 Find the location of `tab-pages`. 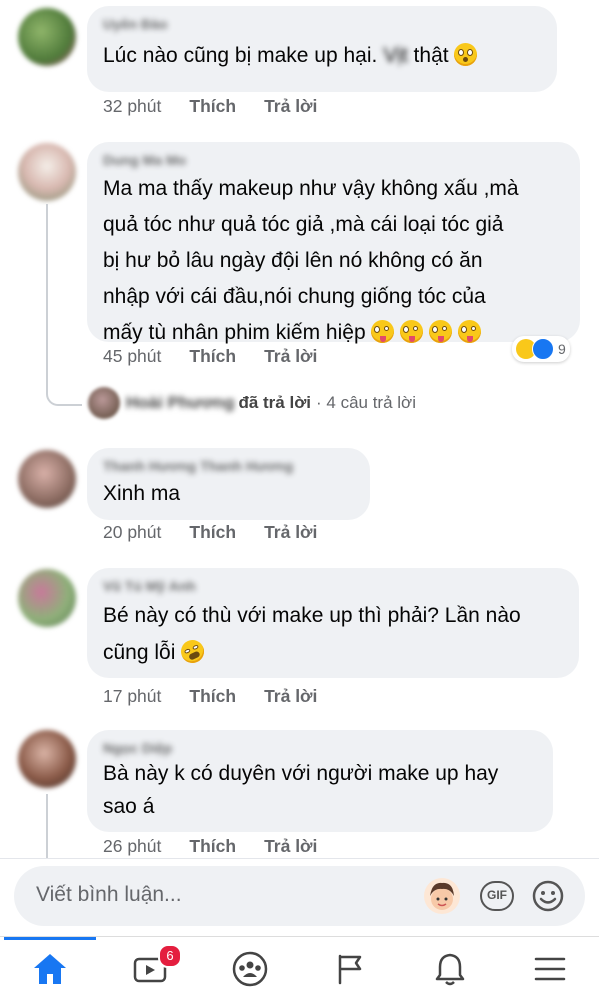

tab-pages is located at coordinates (350, 969).